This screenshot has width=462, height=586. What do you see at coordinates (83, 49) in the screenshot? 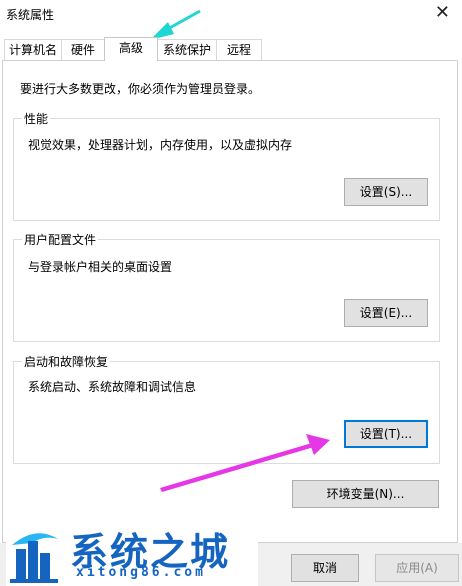
I see `tab-hardware: 硬件` at bounding box center [83, 49].